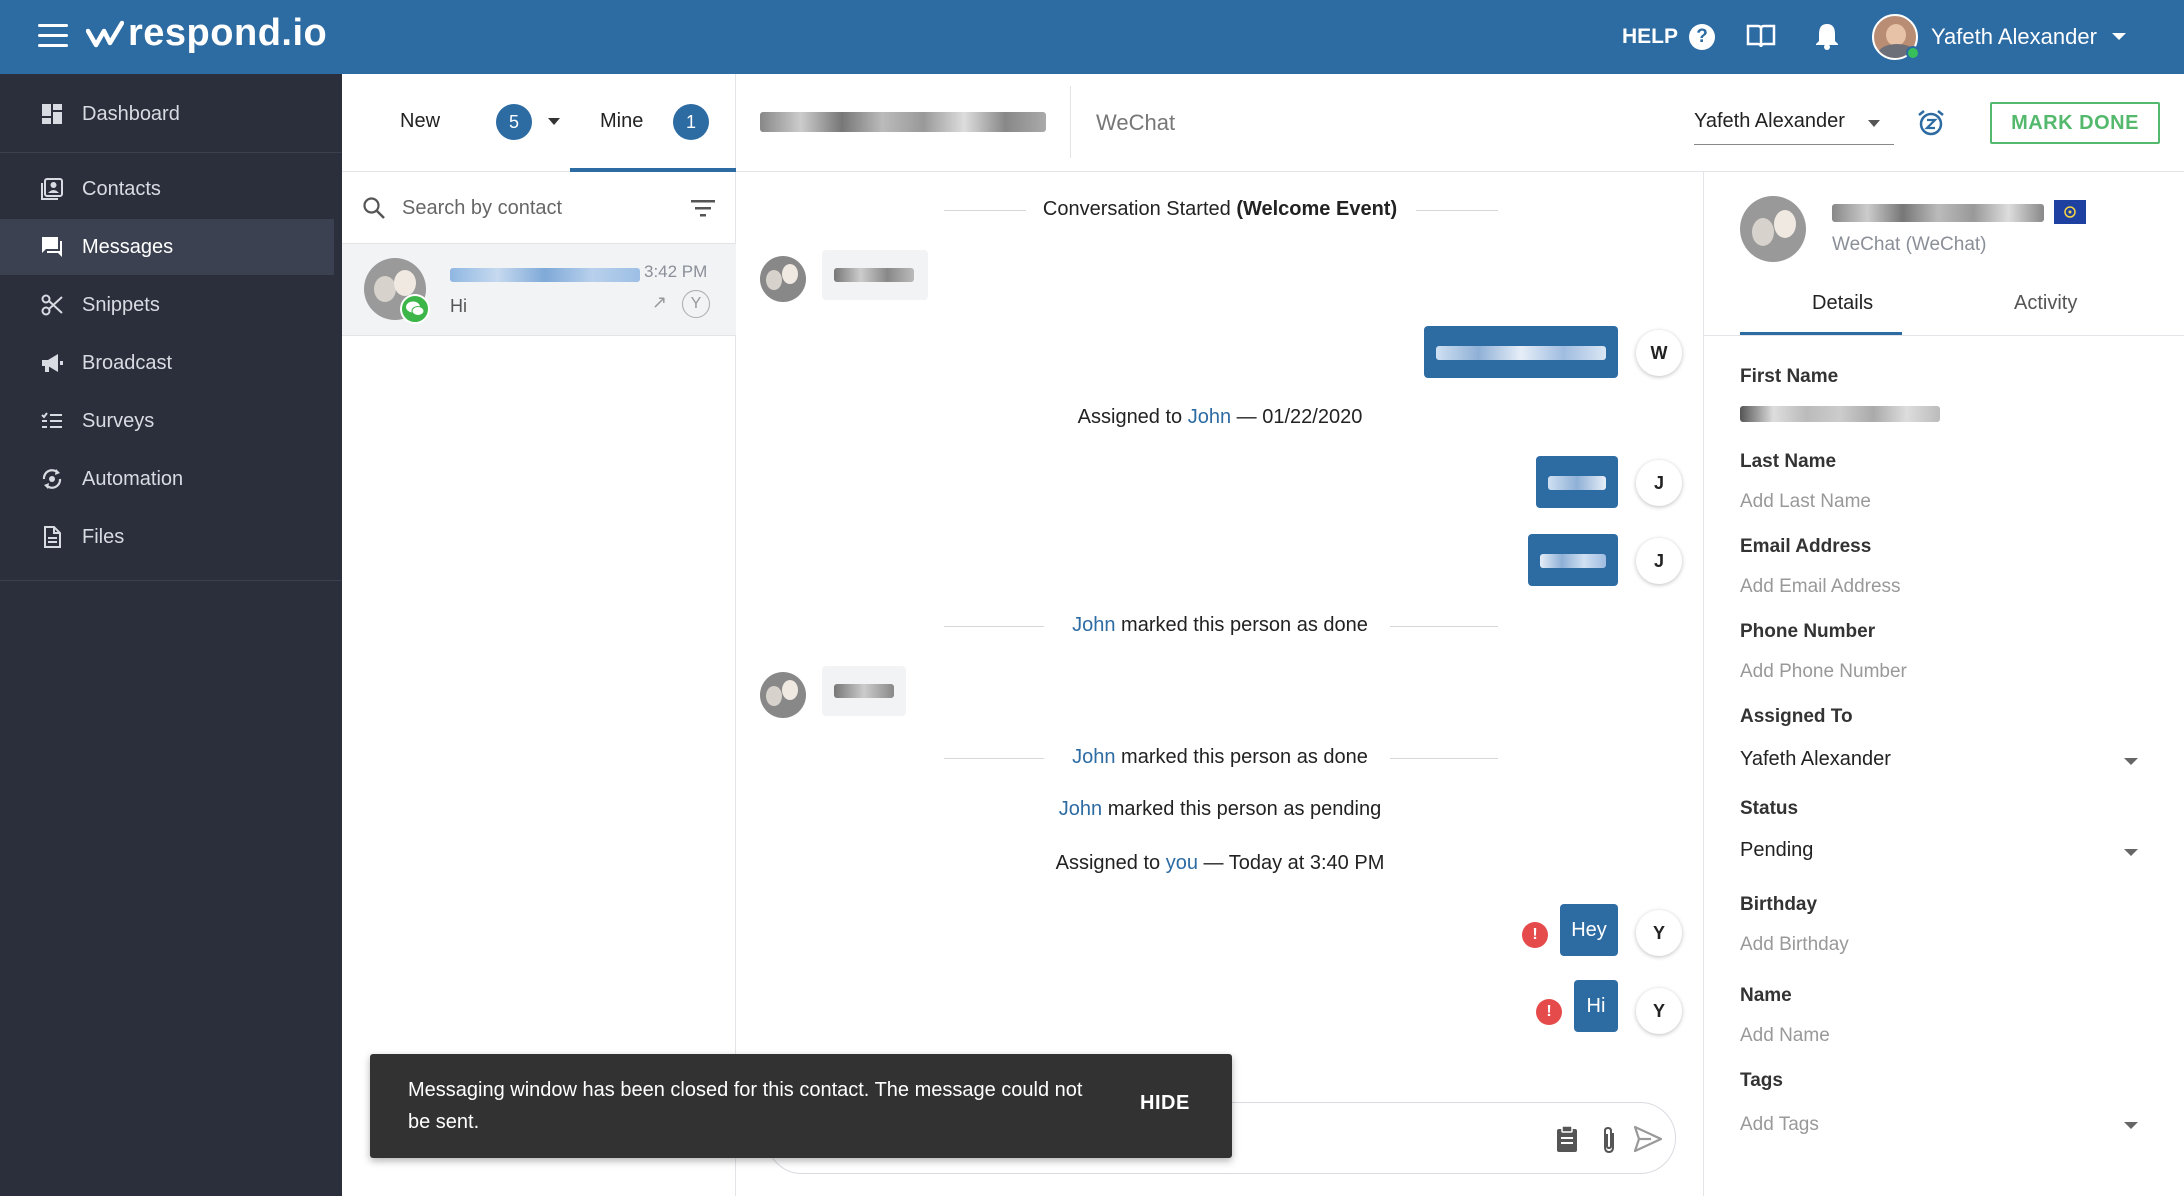 The image size is (2184, 1196). I want to click on assignment-event: Assigned to you — Today at 3:40 PM, so click(1220, 863).